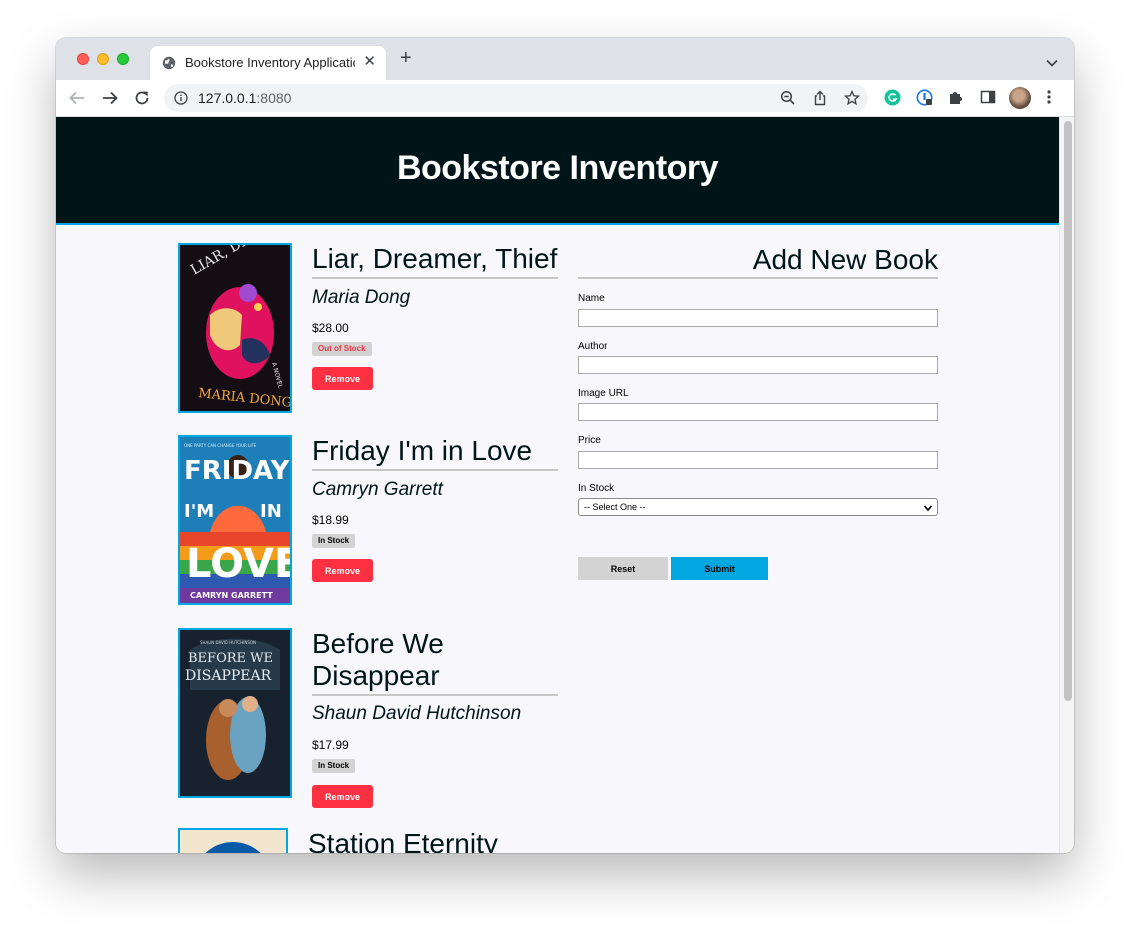 The width and height of the screenshot is (1130, 928). I want to click on reset-button: Reset, so click(623, 568).